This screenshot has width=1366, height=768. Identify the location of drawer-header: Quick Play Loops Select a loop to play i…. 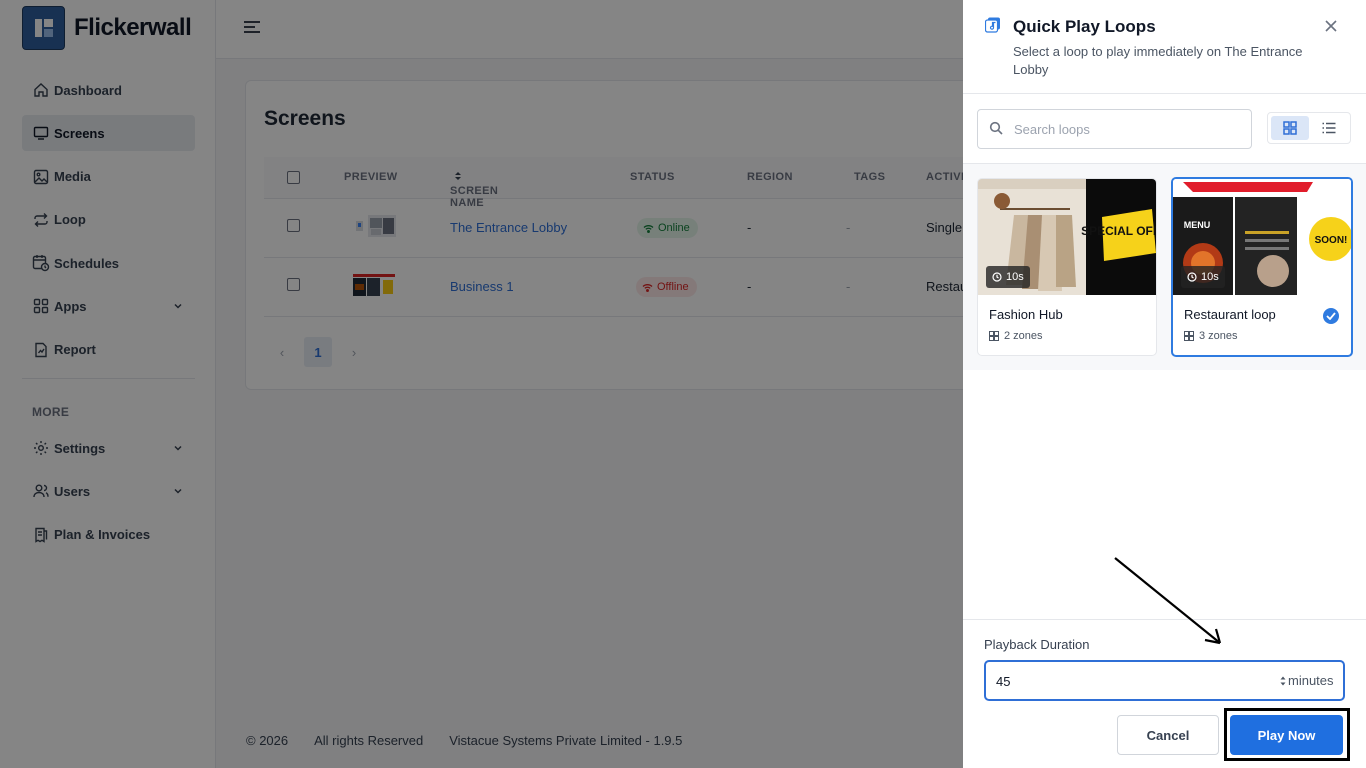
(1164, 47).